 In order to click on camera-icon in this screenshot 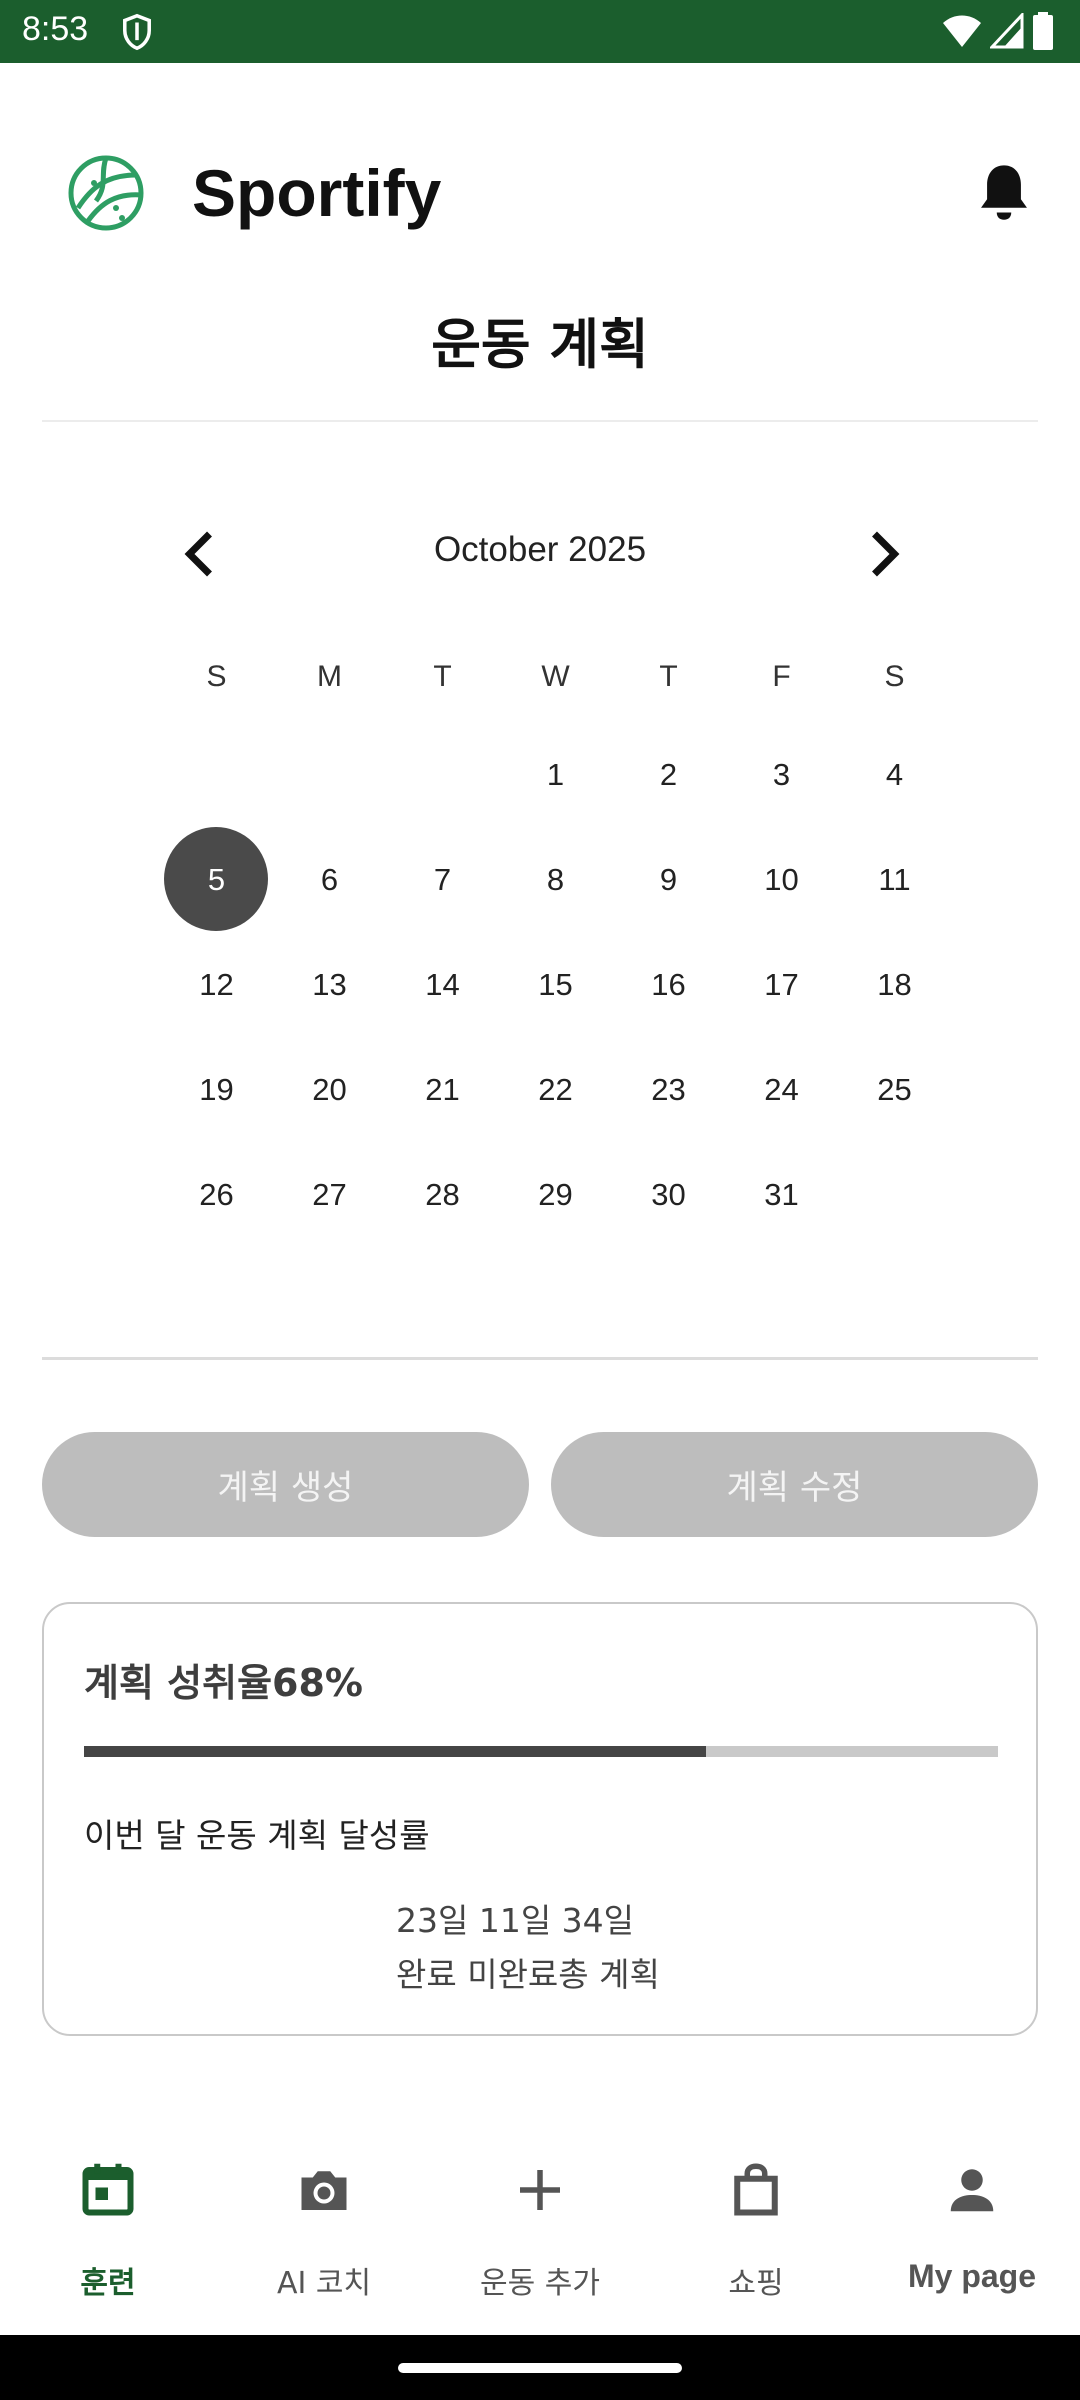, I will do `click(324, 2190)`.